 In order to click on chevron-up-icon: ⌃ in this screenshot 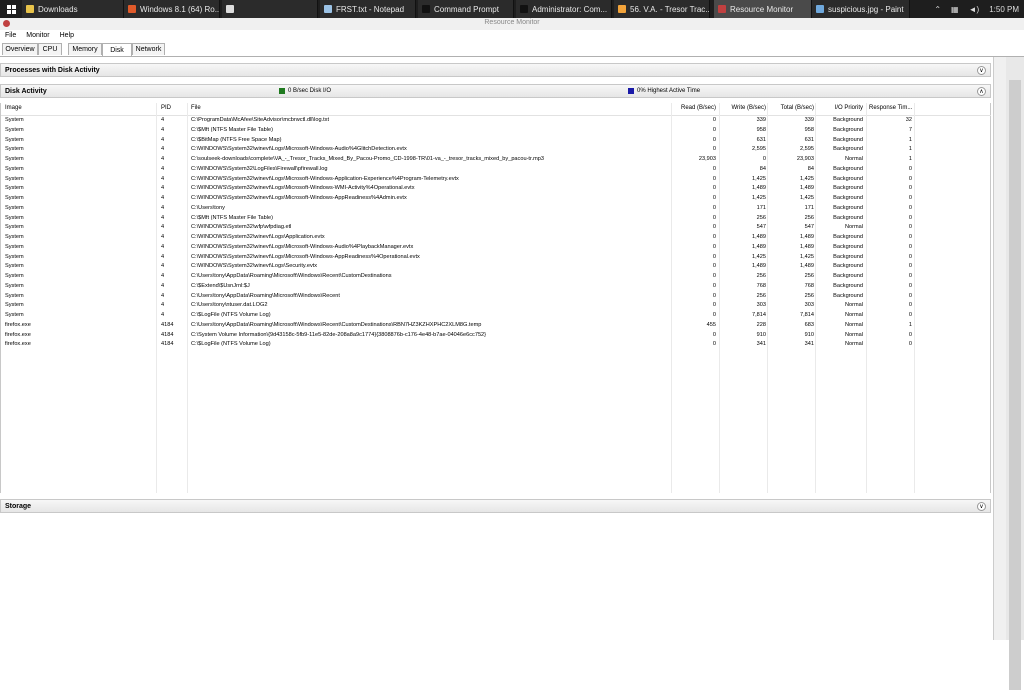, I will do `click(937, 9)`.